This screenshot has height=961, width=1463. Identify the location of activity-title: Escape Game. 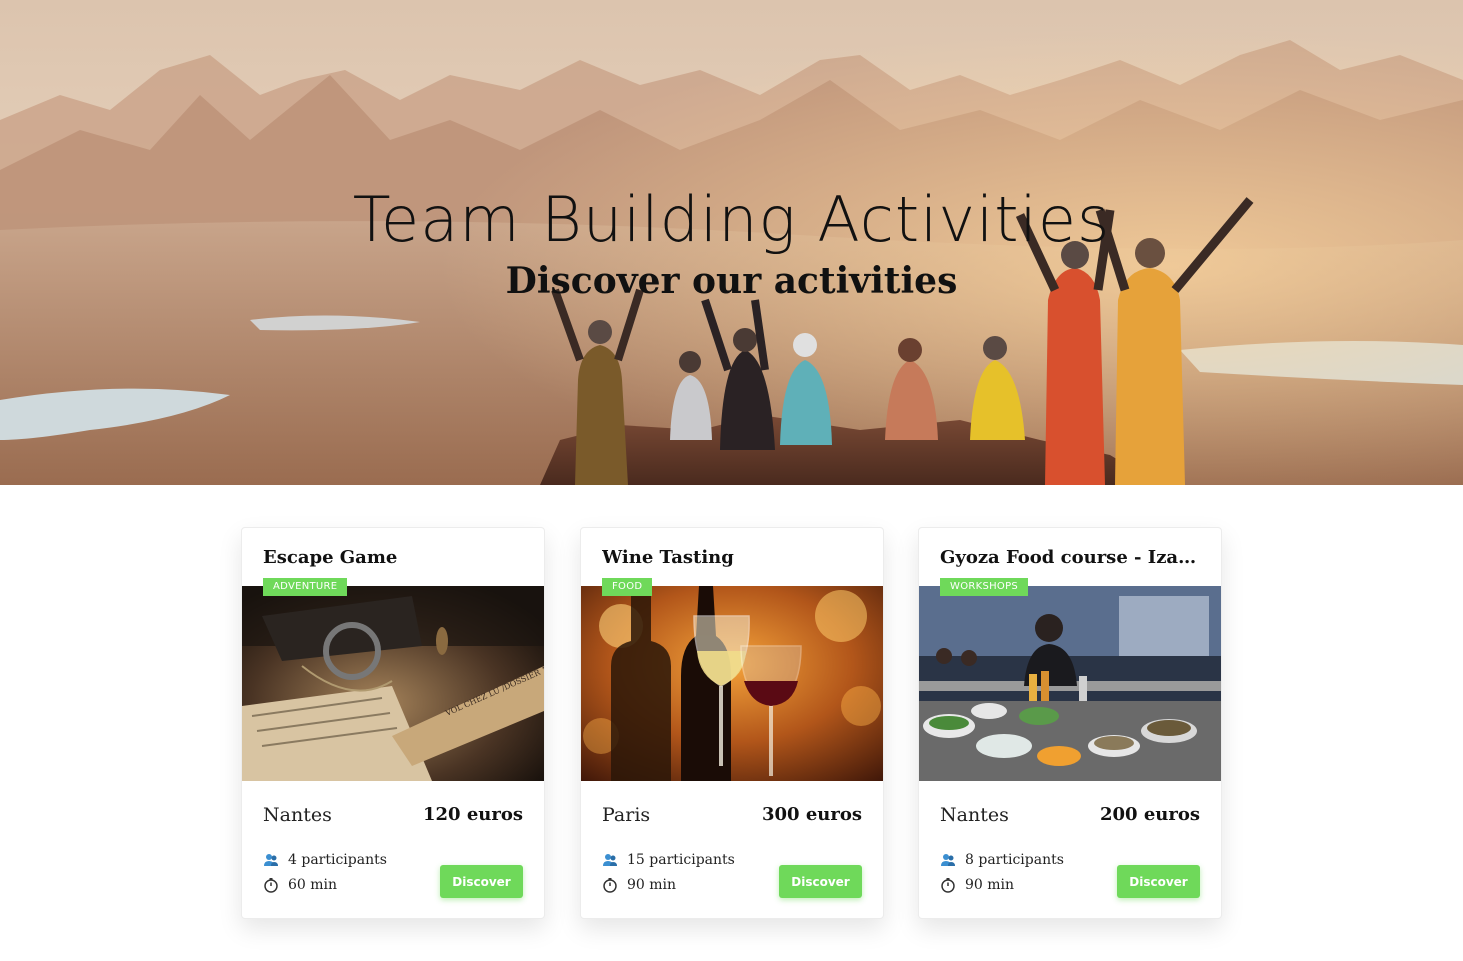
(394, 558).